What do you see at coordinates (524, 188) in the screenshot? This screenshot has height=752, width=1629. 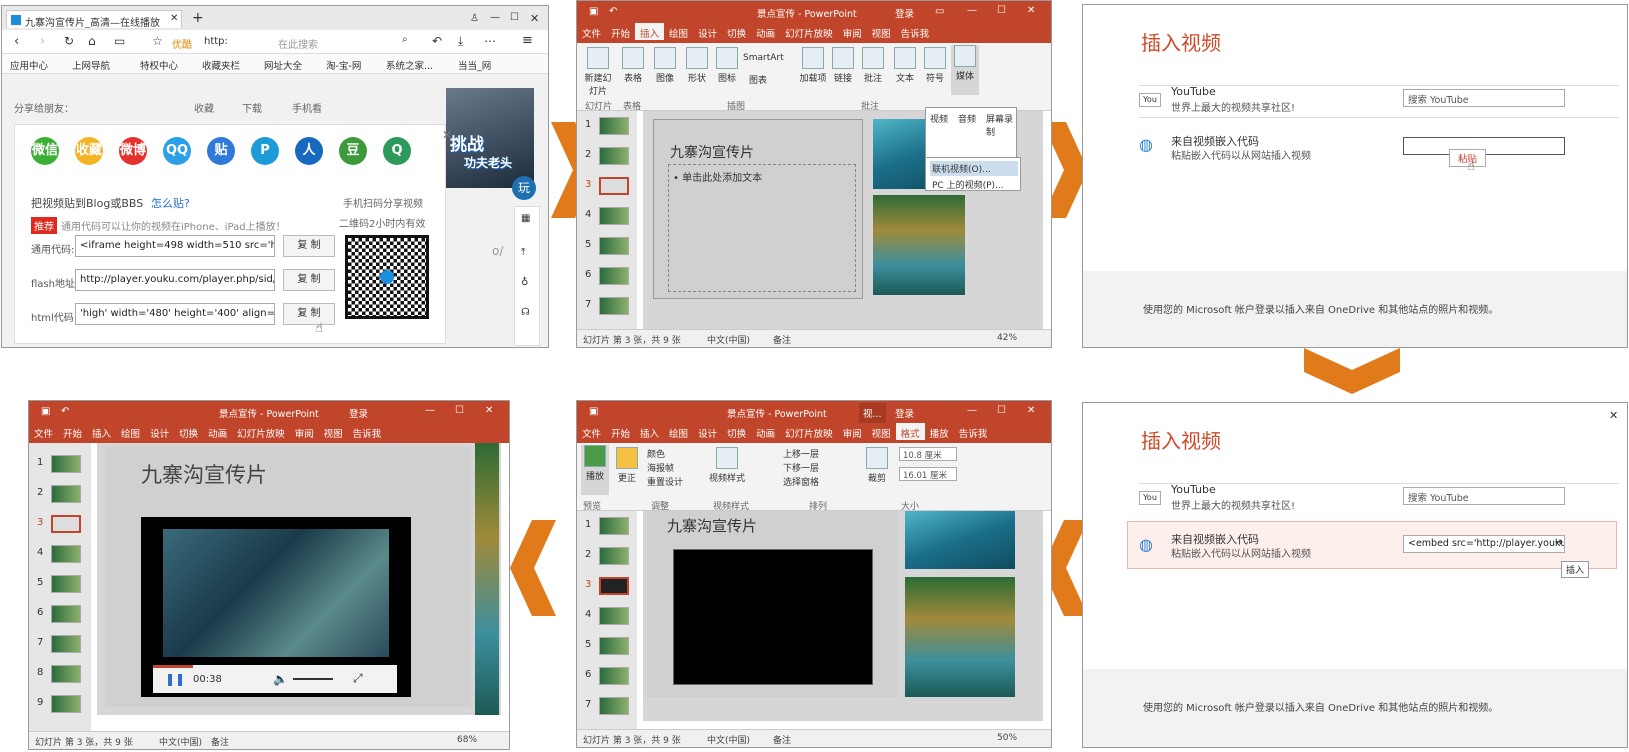 I see `game-badge: 玩` at bounding box center [524, 188].